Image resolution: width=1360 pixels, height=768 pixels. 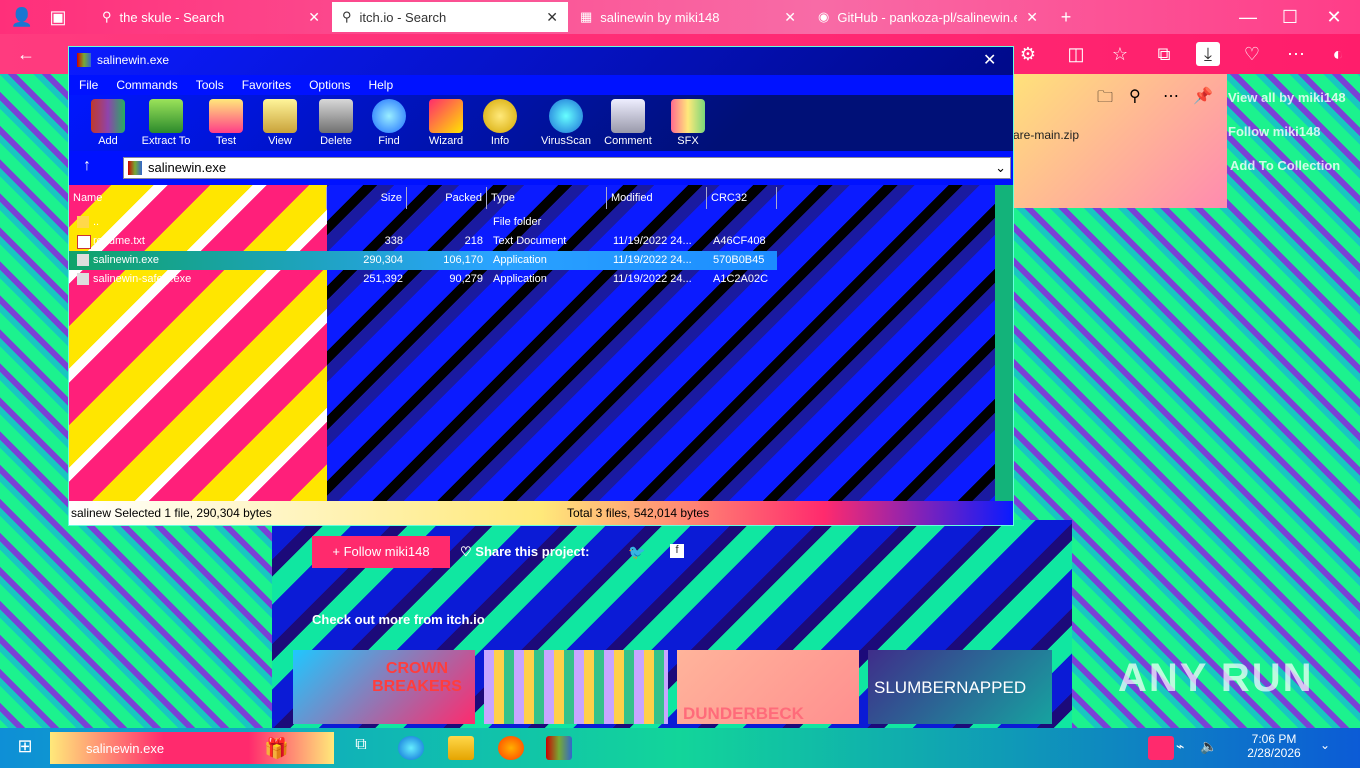 What do you see at coordinates (541, 61) in the screenshot?
I see `winrar-titlebar: salinewin.exe ✕` at bounding box center [541, 61].